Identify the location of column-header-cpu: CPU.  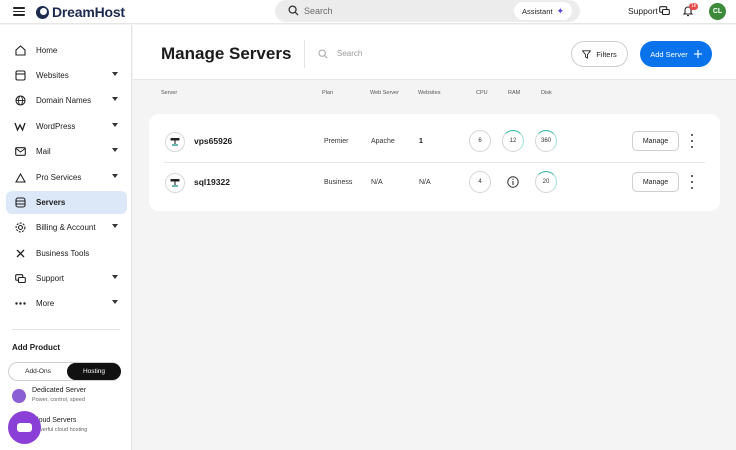
(482, 93).